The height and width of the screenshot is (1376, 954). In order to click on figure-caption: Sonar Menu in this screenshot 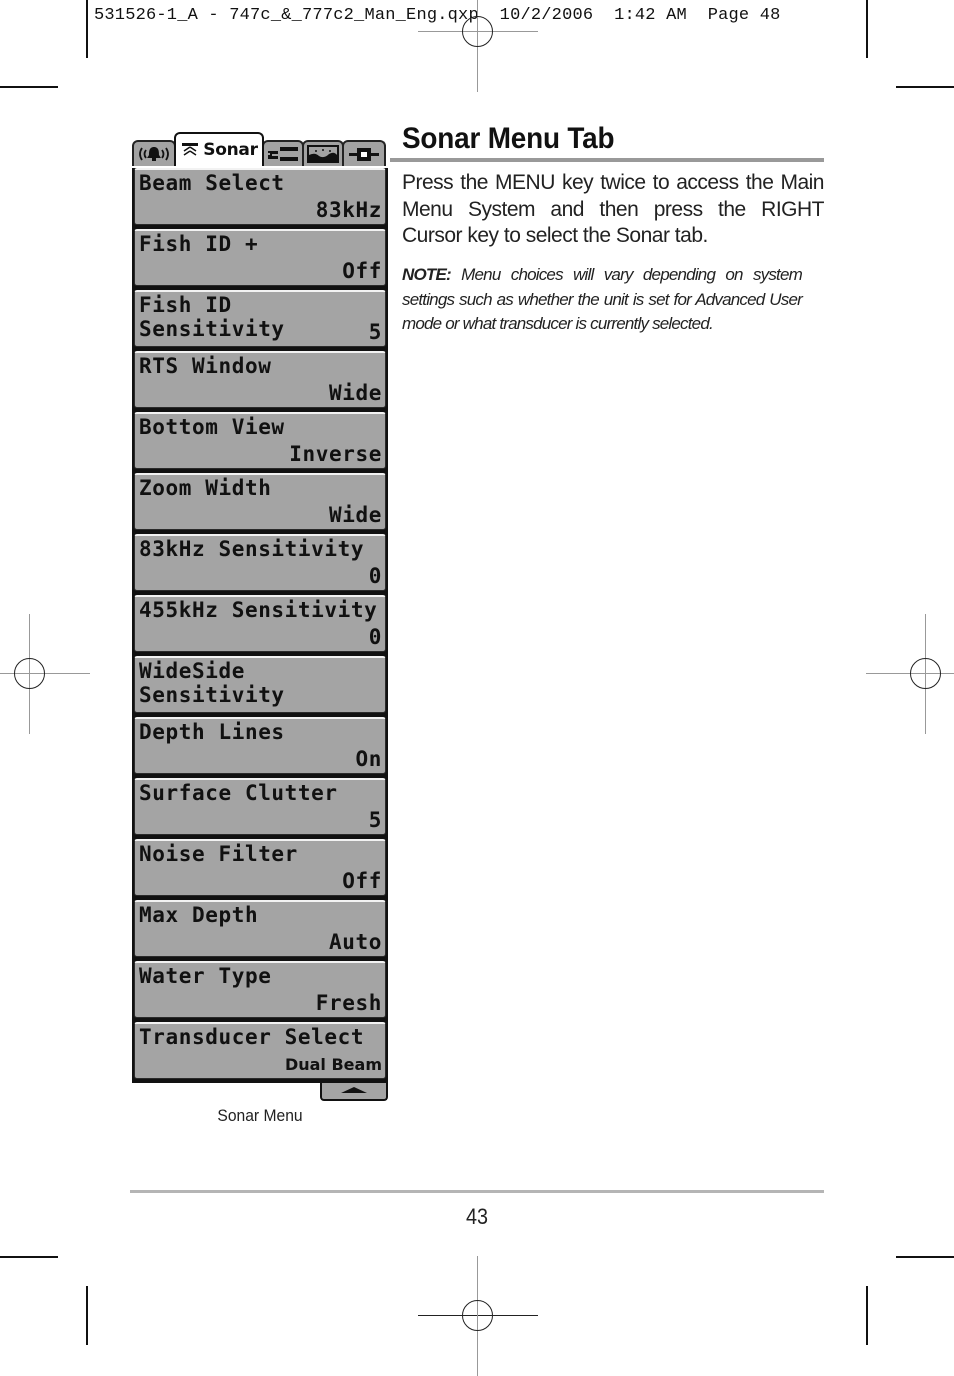, I will do `click(260, 1115)`.